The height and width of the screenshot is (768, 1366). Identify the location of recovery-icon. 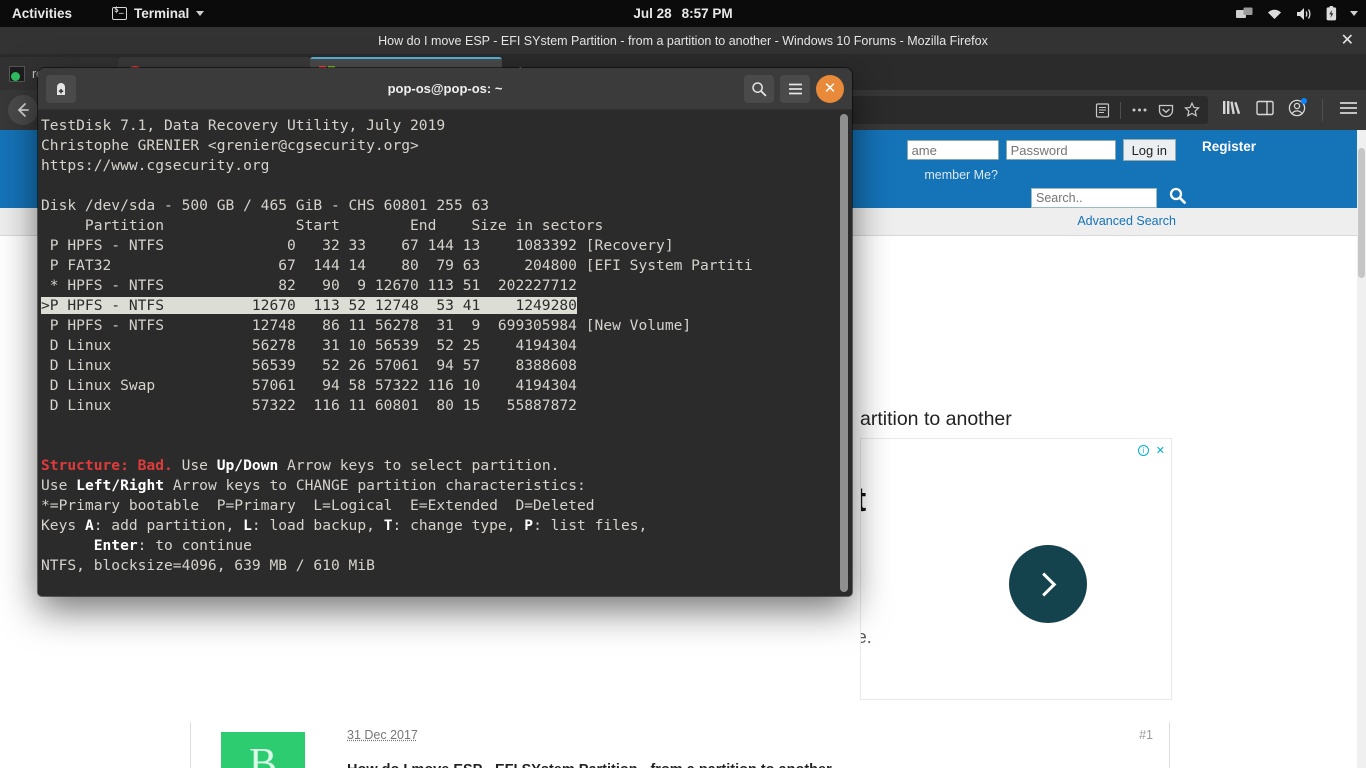
(17, 73).